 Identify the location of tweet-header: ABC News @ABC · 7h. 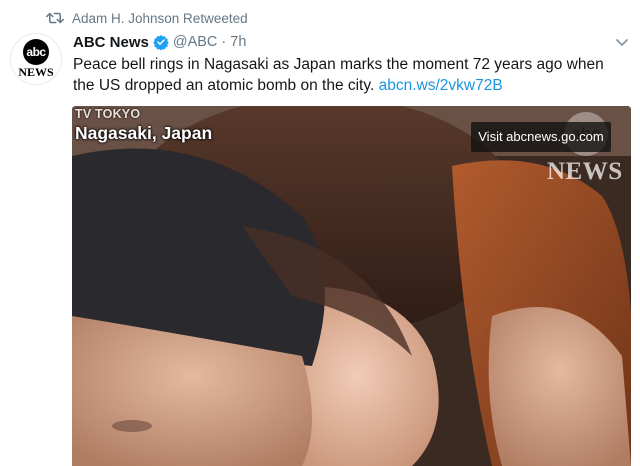
(159, 42).